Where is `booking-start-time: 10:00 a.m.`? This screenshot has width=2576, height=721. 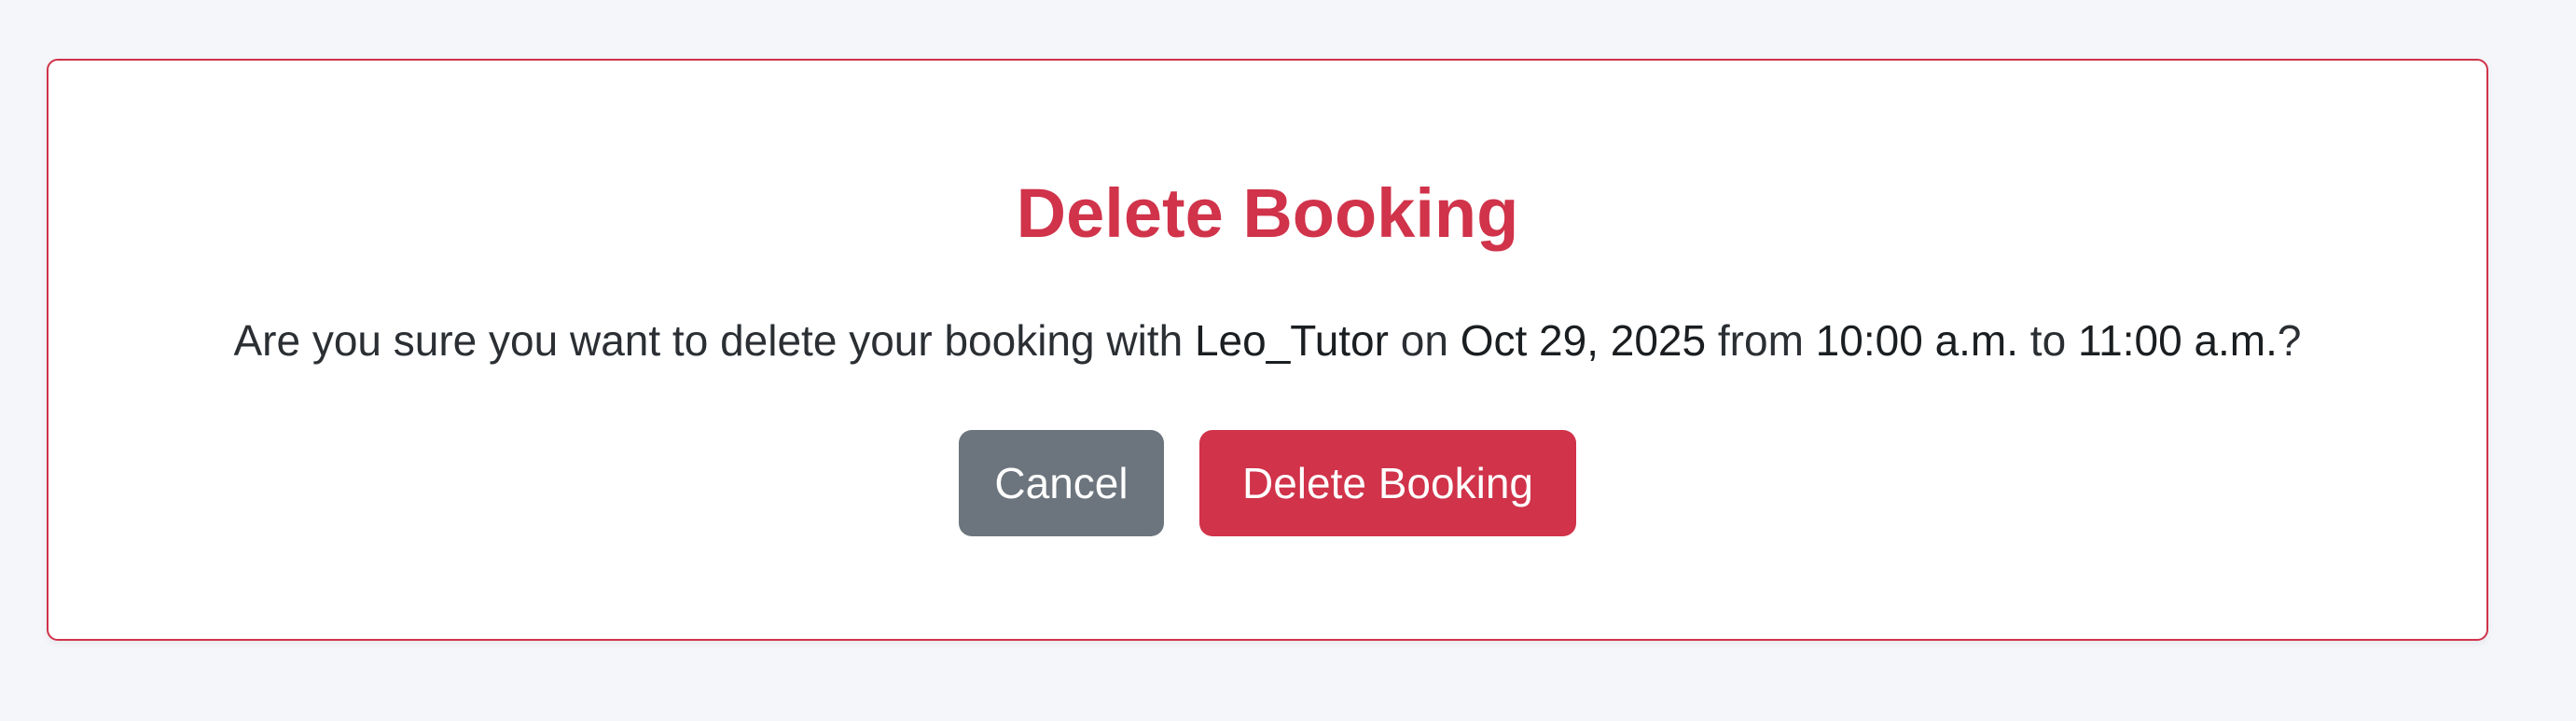
booking-start-time: 10:00 a.m. is located at coordinates (1917, 340).